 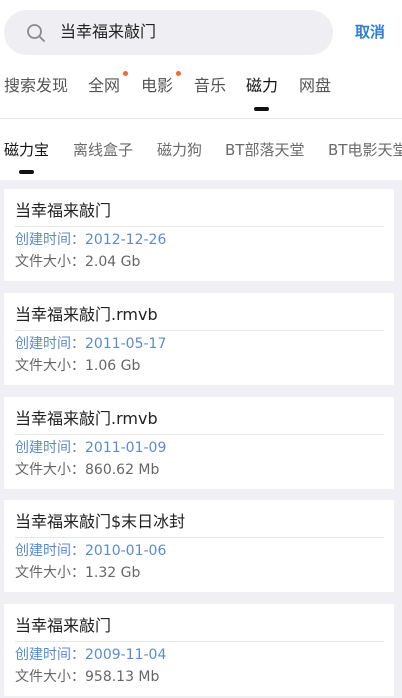 I want to click on tab-movies-badge-dot, so click(x=178, y=73).